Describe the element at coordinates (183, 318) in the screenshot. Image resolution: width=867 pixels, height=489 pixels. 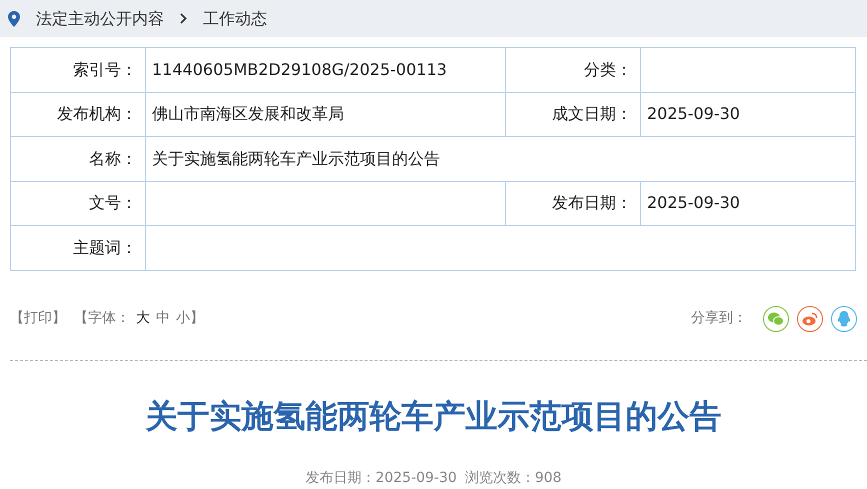
I see `font-size-option: 小` at that location.